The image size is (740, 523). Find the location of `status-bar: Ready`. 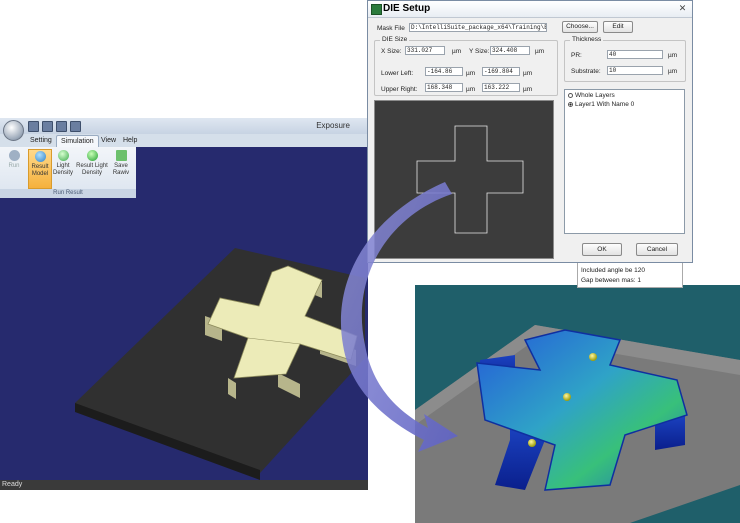

status-bar: Ready is located at coordinates (184, 485).